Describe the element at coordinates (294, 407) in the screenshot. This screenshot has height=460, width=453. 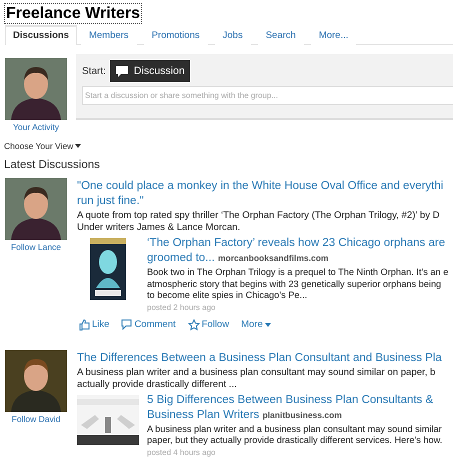
I see `link-title: 5 Big Differences Between Business Plan Consultants & Business Plan Writers planitbusiness.com` at that location.